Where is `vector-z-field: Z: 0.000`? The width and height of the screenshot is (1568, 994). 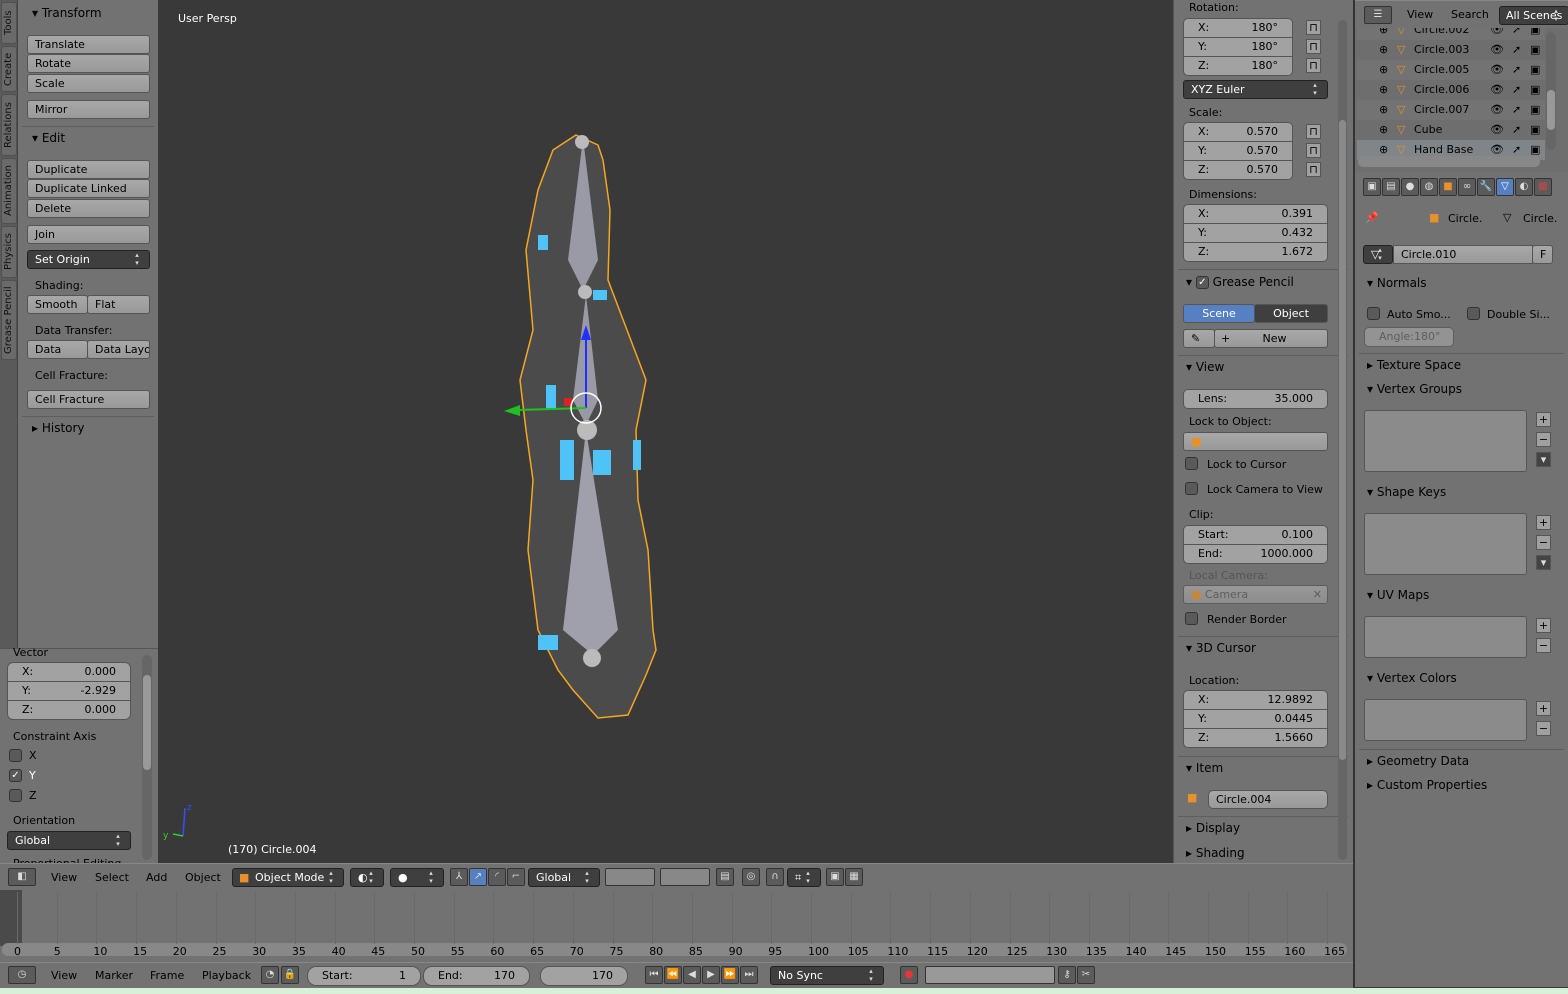 vector-z-field: Z: 0.000 is located at coordinates (69, 710).